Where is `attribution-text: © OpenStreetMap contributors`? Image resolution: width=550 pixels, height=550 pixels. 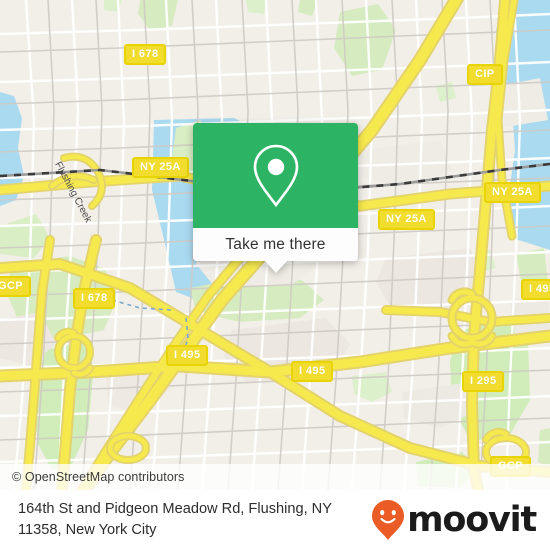
attribution-text: © OpenStreetMap contributors is located at coordinates (98, 477).